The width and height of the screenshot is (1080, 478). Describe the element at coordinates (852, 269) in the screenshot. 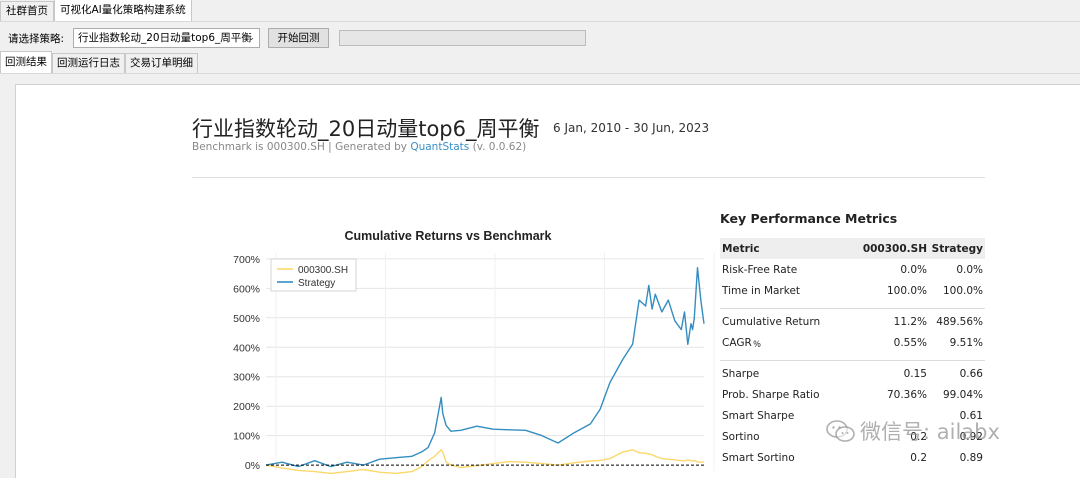

I see `metrics-row: Risk-Free Rate 0.0% 0.0%` at that location.